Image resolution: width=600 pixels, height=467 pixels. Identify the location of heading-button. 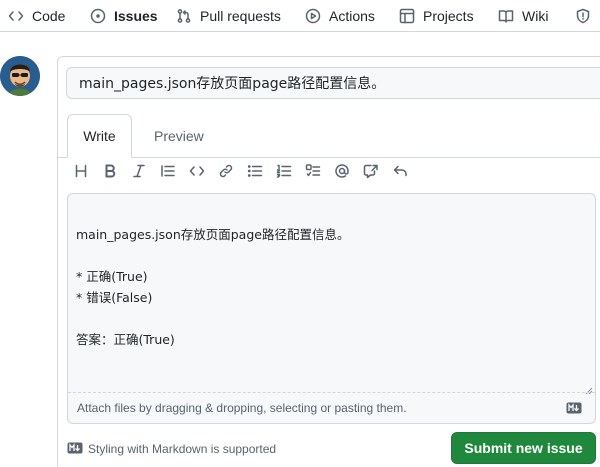
(80, 173).